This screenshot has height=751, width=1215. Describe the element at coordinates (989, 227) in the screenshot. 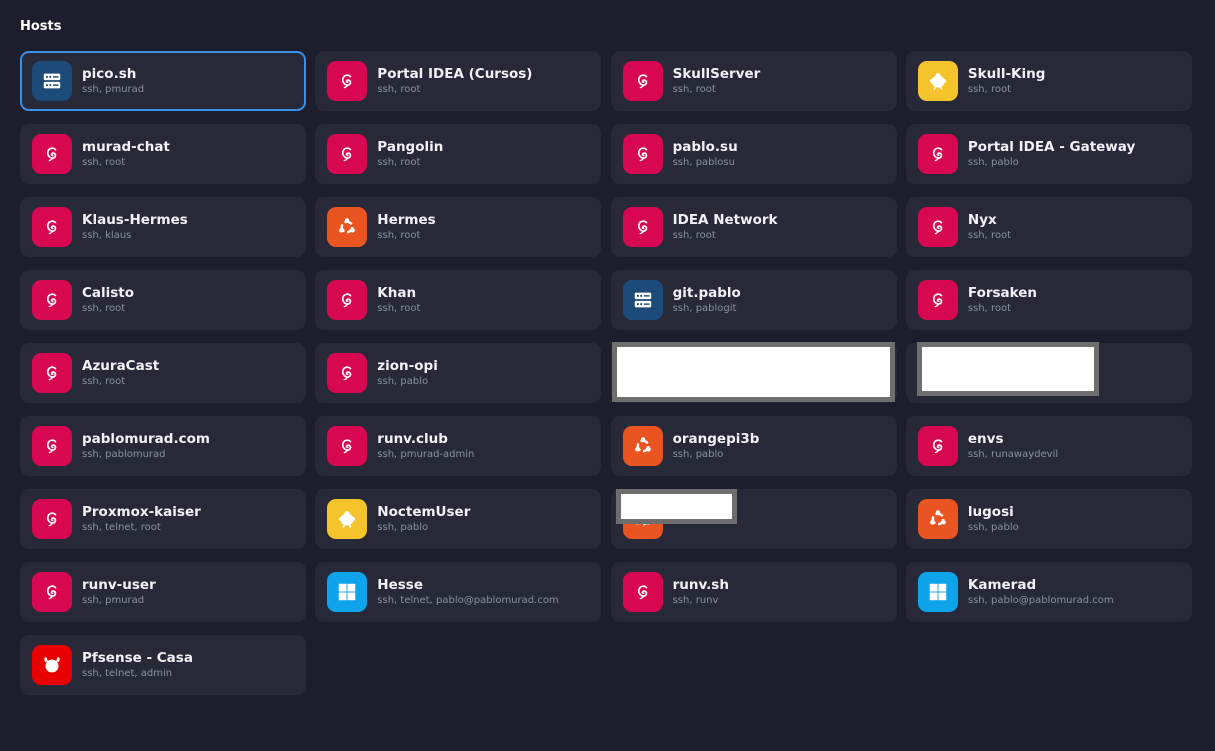

I see `host-text: Nyx ssh, root` at that location.